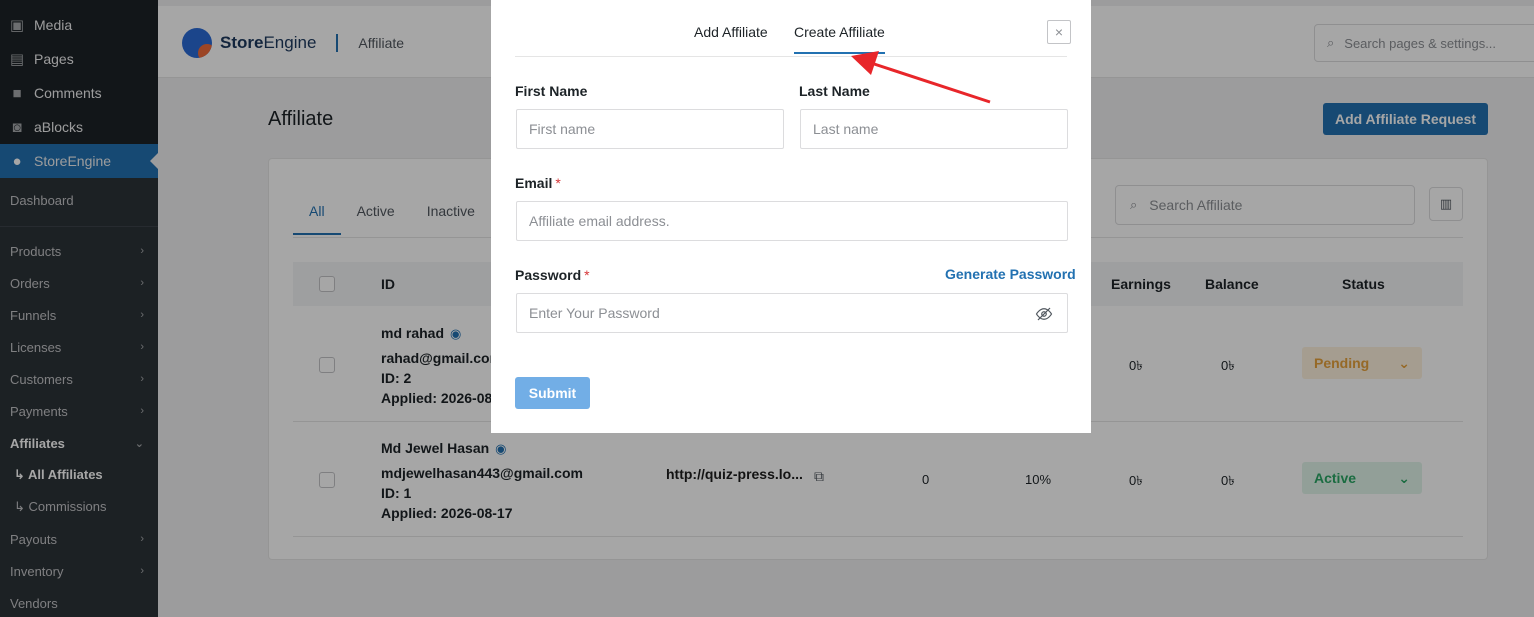  Describe the element at coordinates (599, 221) in the screenshot. I see `input-placeholder: Affiliate email address.` at that location.